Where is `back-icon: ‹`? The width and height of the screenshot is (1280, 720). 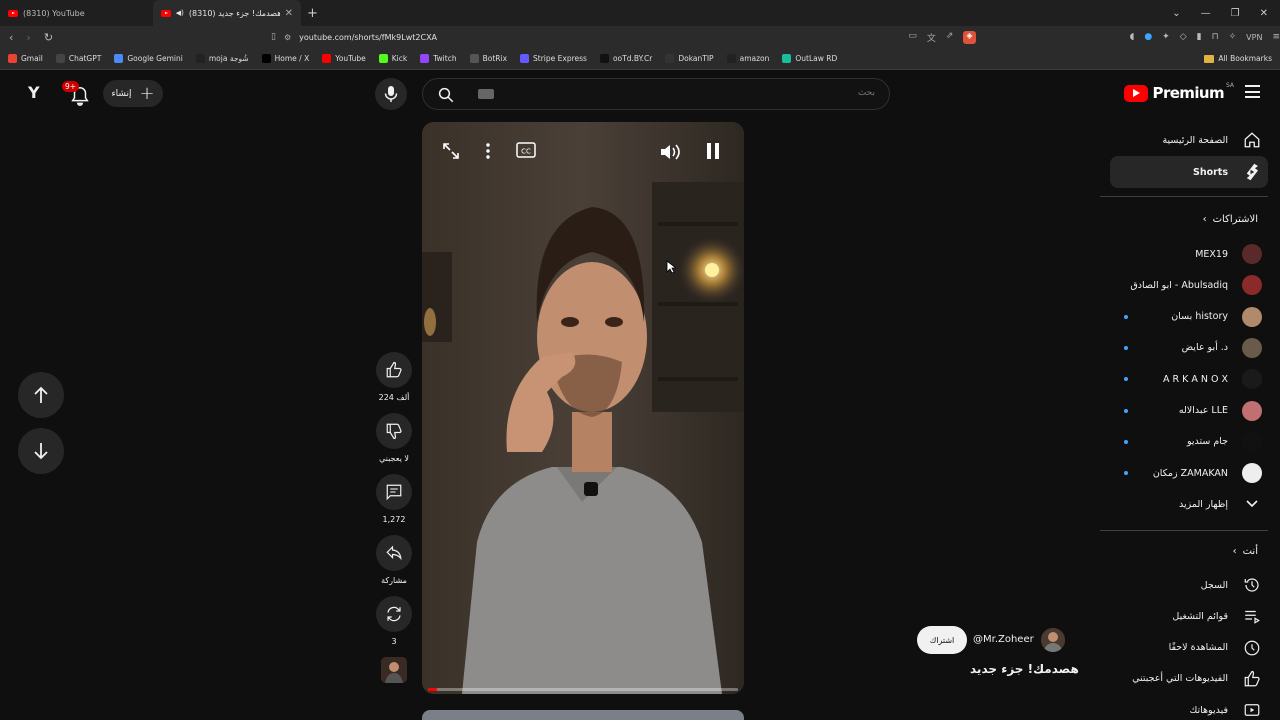
back-icon: ‹ is located at coordinates (11, 37).